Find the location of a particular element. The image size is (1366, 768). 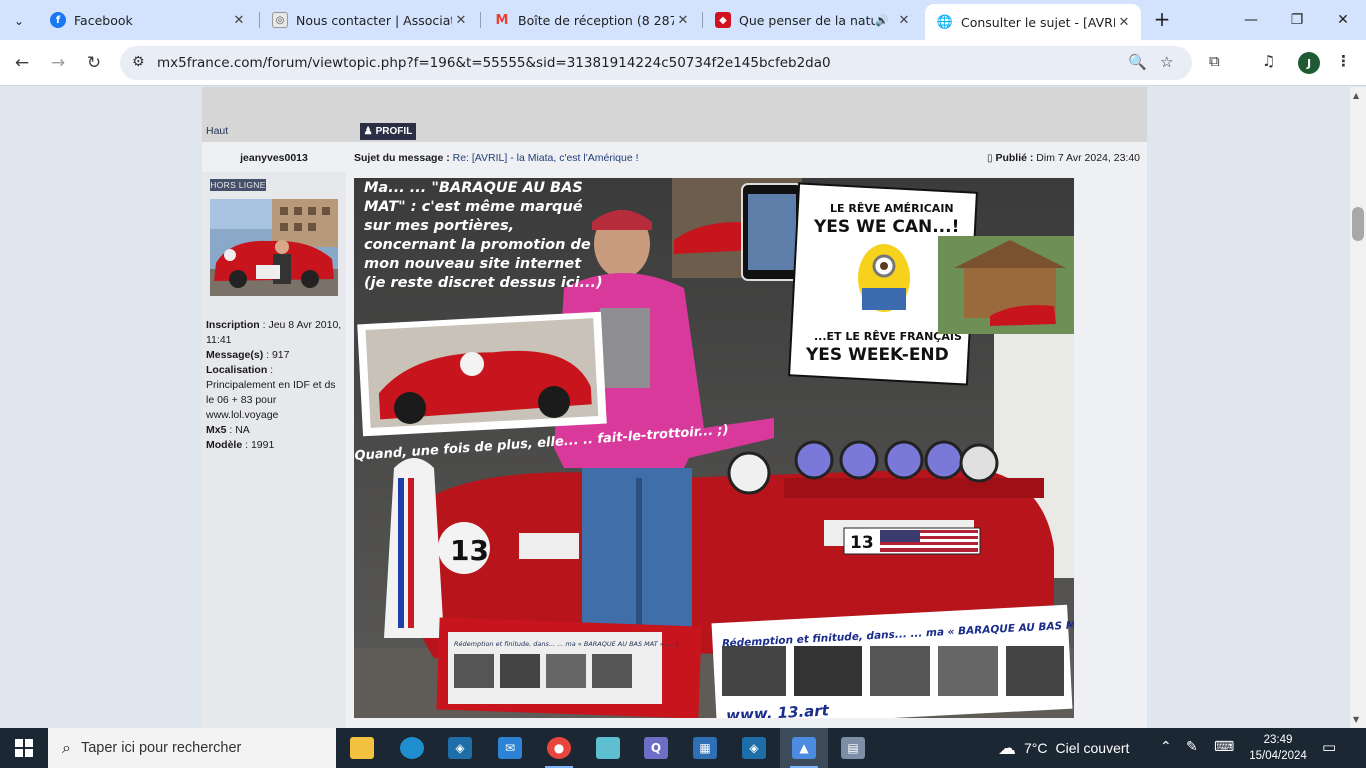

back-button: ← is located at coordinates (22, 63).